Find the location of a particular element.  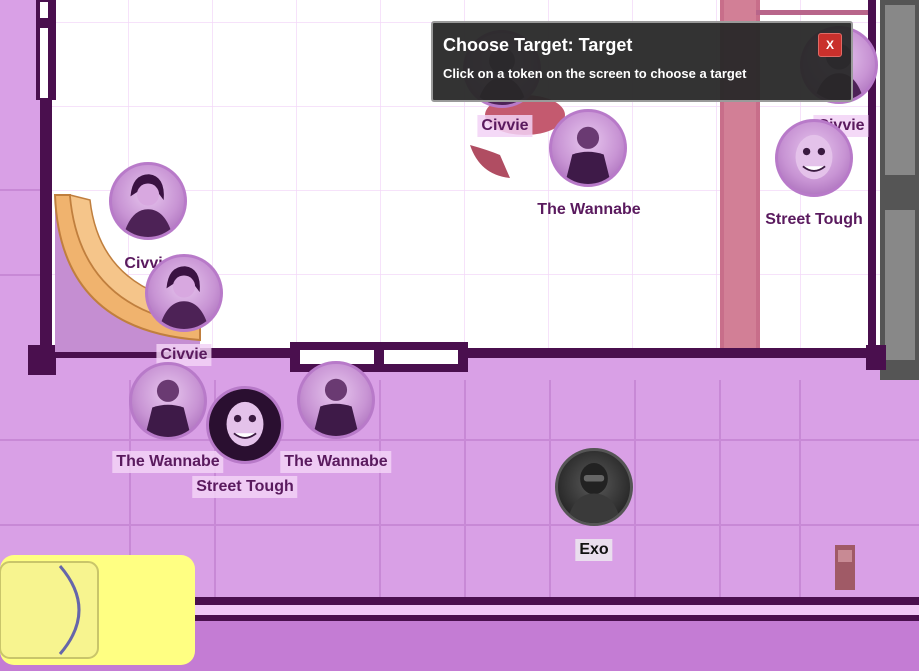

token-street-tough-center is located at coordinates (245, 425).